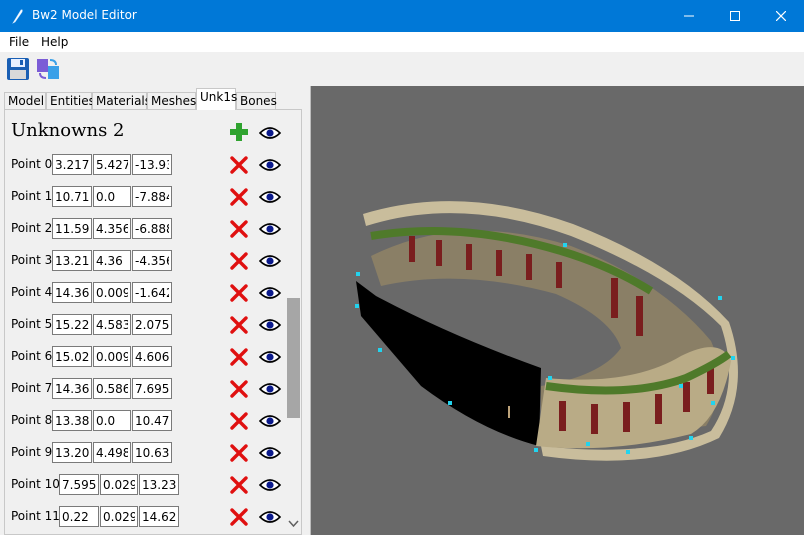  I want to click on point-row: Point 6, so click(145, 357).